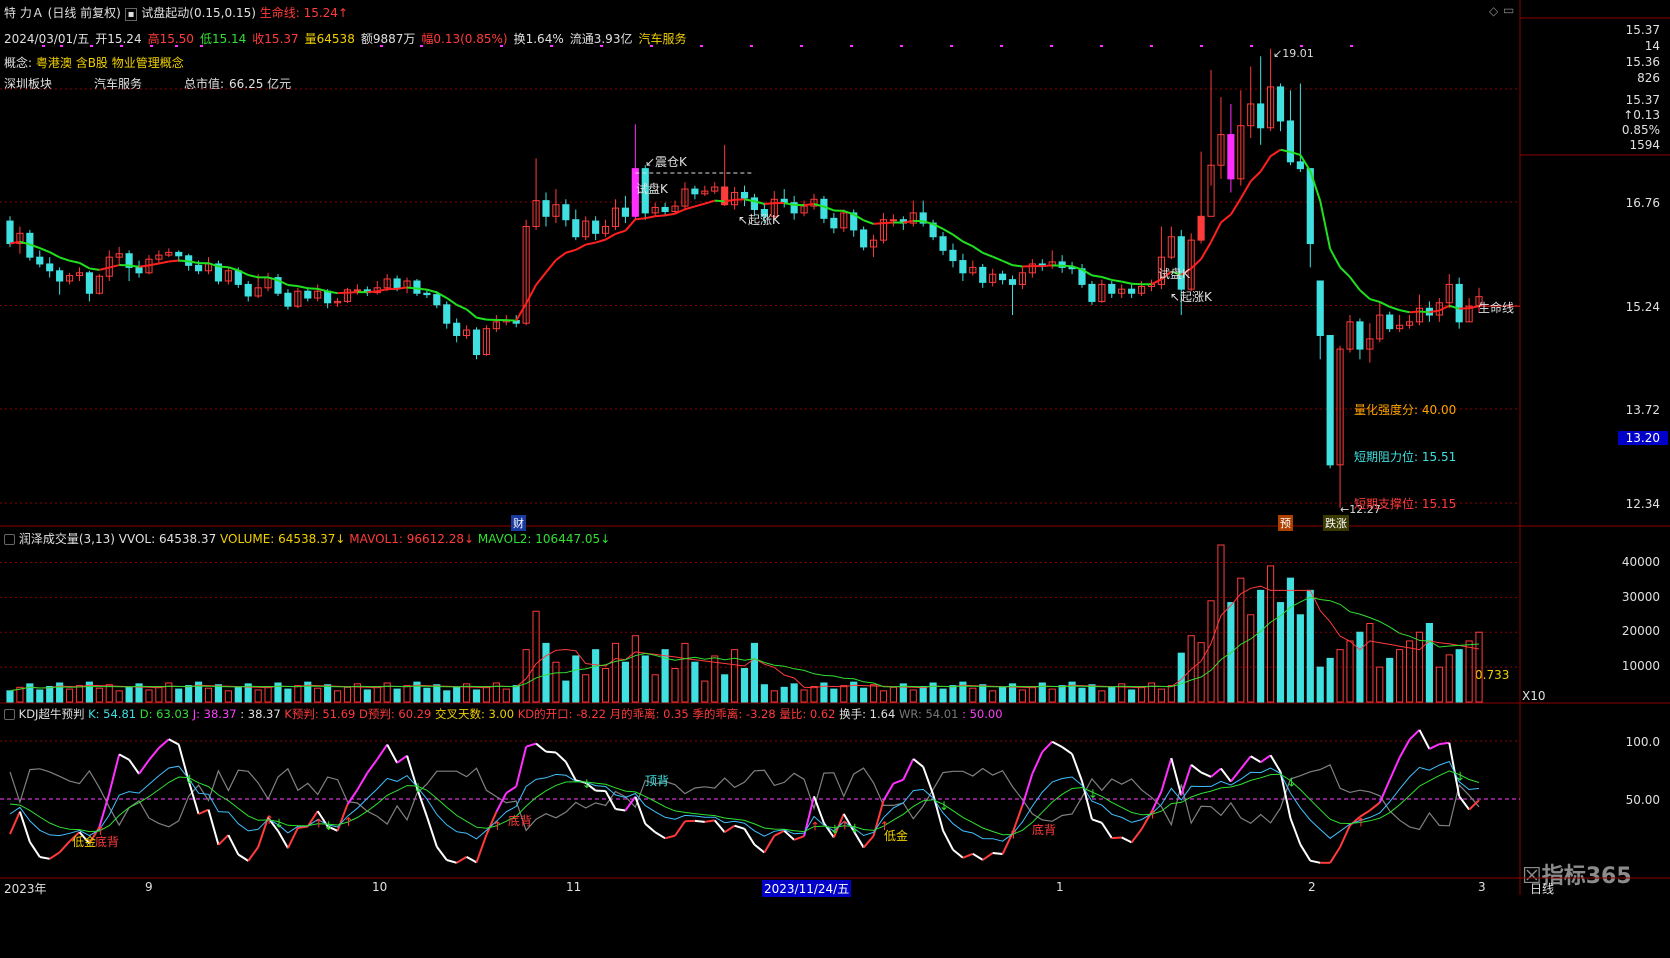 This screenshot has height=958, width=1670. I want to click on strength-score: 量化强度分: 40.00, so click(1405, 410).